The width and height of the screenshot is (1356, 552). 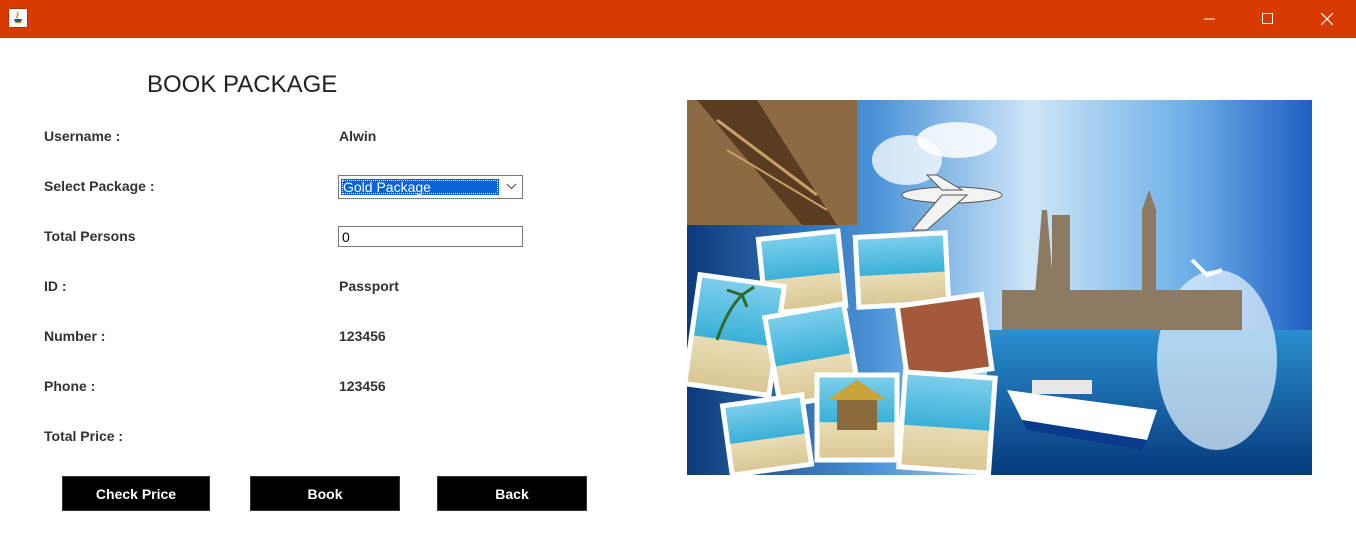 I want to click on check-price-button: Check Price, so click(x=136, y=493).